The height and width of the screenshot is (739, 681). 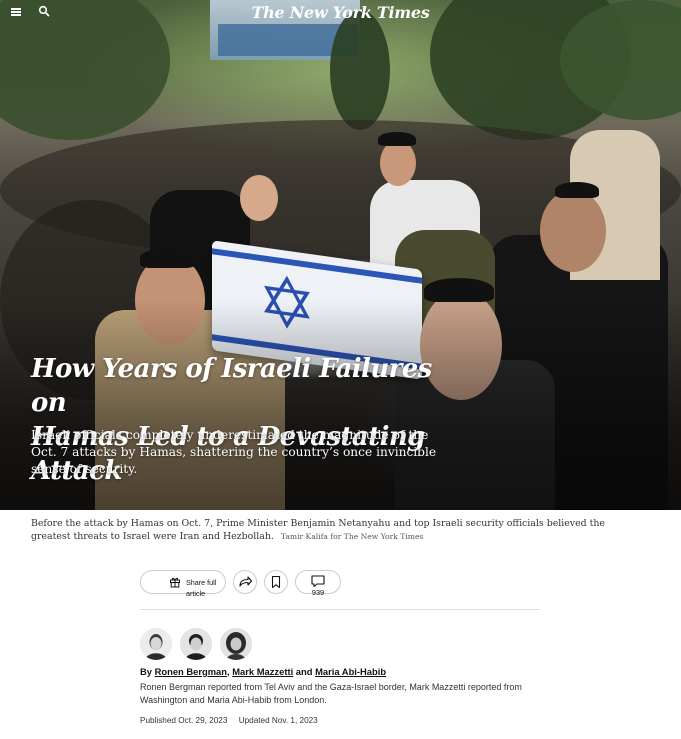 What do you see at coordinates (231, 386) in the screenshot?
I see `headline-line-1: How Years of Israeli Failures on` at bounding box center [231, 386].